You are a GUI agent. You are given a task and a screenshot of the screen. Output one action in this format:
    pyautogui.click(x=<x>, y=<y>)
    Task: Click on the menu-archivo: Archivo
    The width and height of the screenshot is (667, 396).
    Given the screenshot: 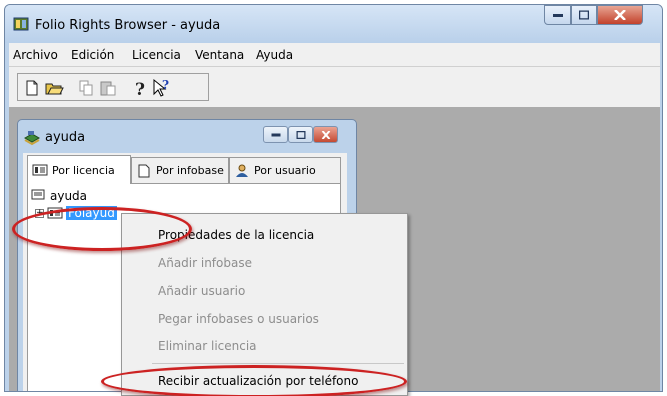 What is the action you would take?
    pyautogui.click(x=35, y=55)
    